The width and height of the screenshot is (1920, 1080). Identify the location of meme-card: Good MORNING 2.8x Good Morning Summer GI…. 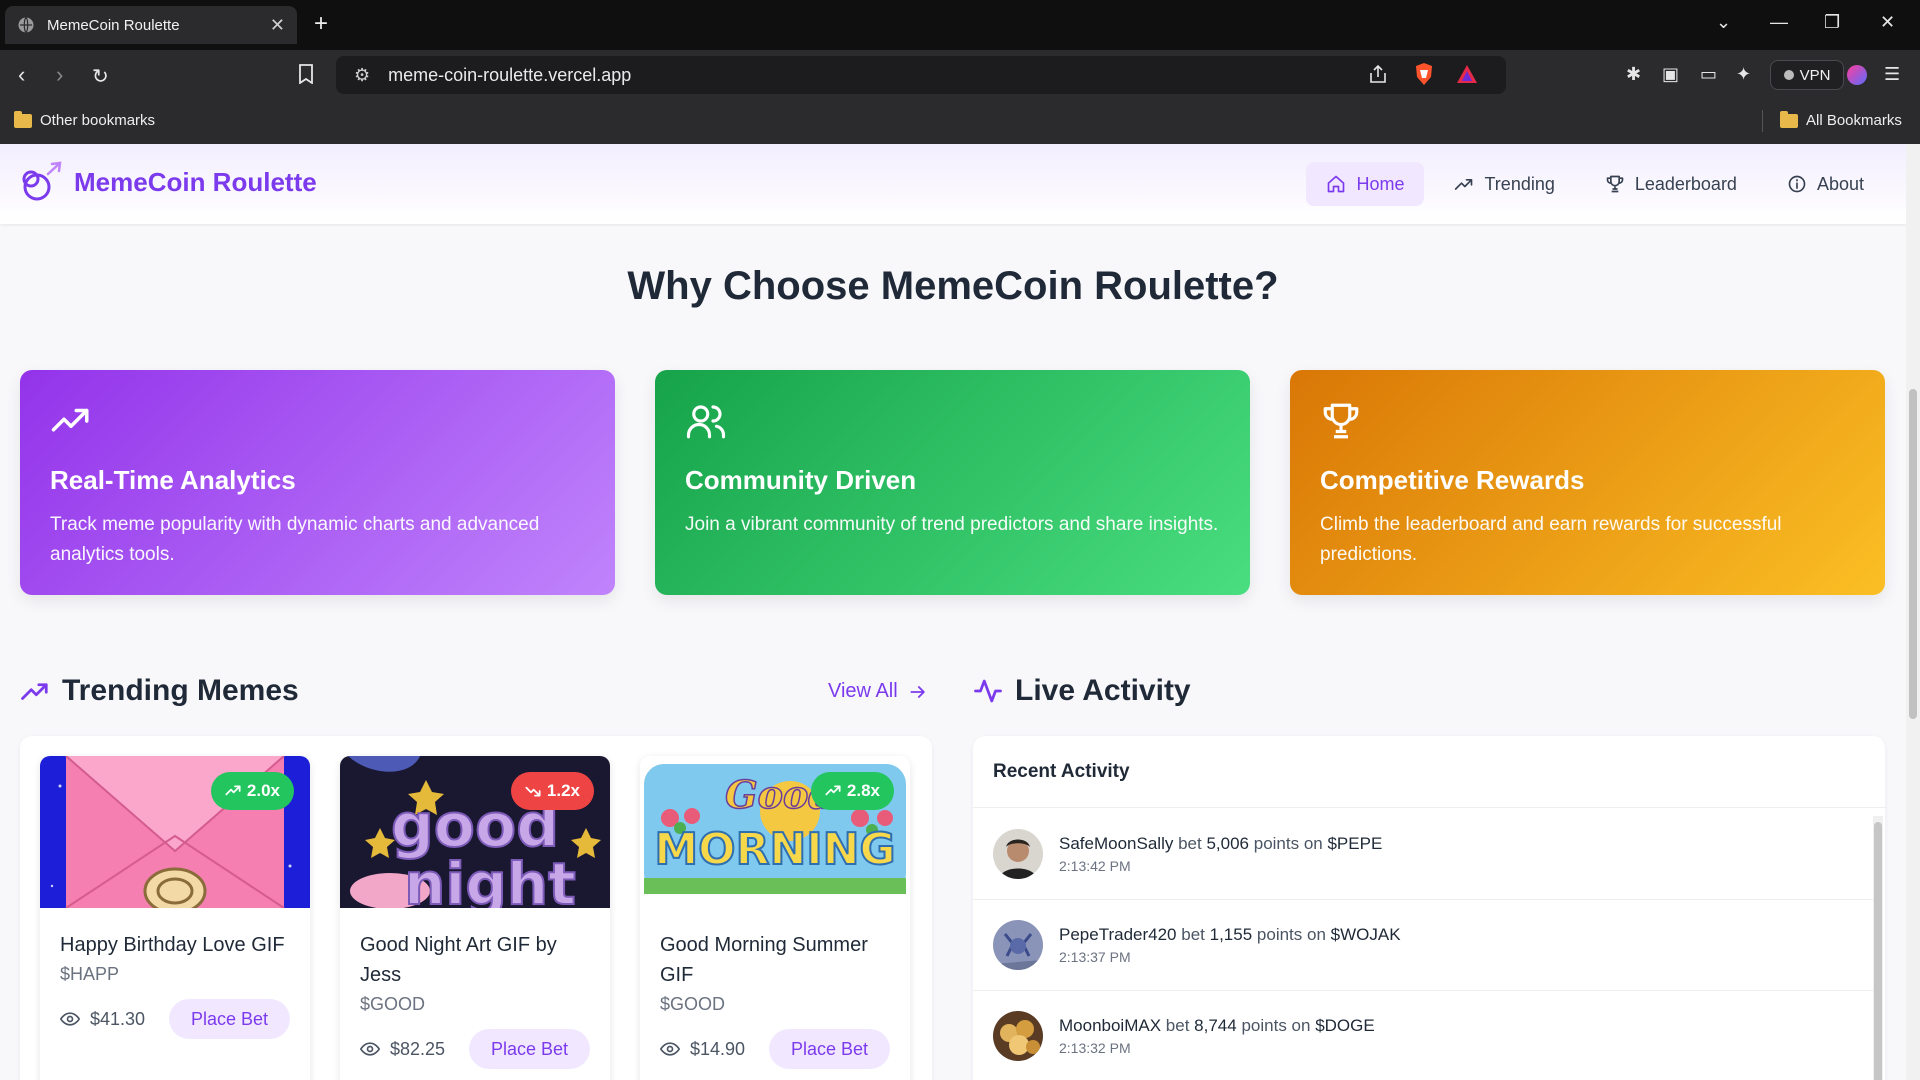
(775, 918).